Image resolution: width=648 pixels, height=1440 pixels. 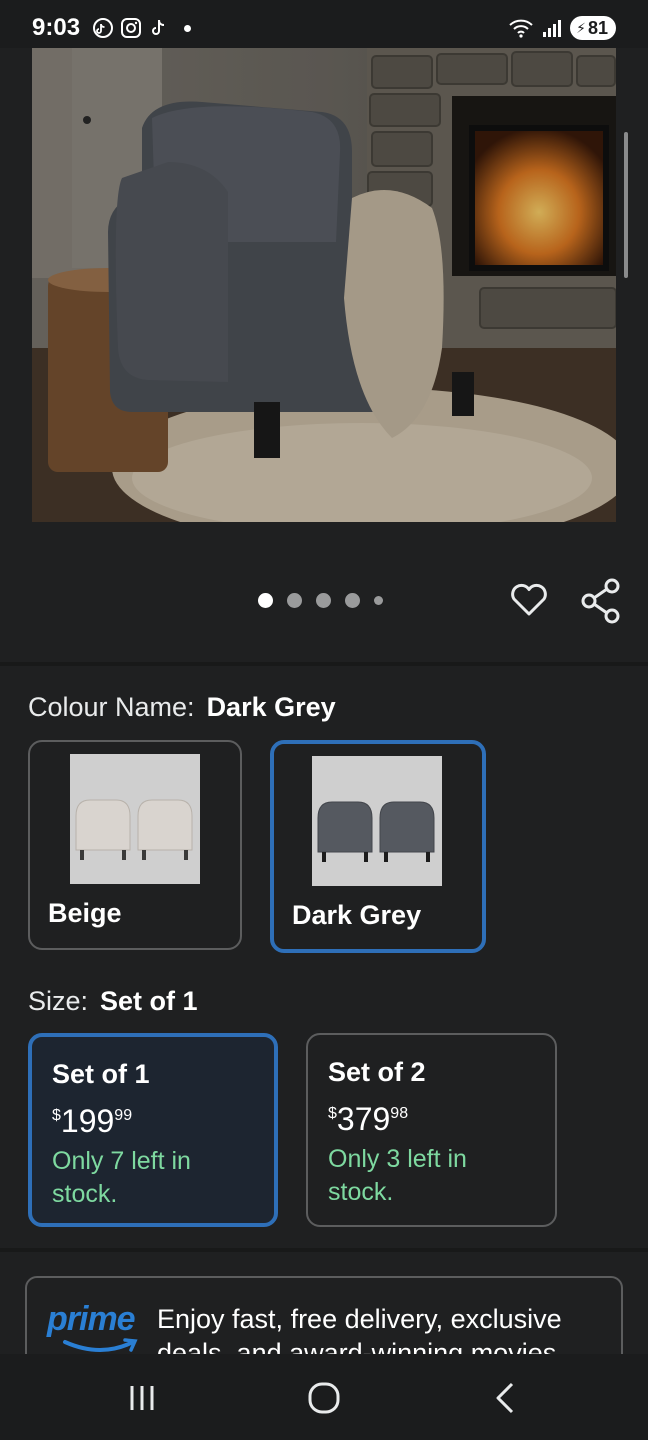 What do you see at coordinates (111, 707) in the screenshot?
I see `colour-label-text: Colour Name:` at bounding box center [111, 707].